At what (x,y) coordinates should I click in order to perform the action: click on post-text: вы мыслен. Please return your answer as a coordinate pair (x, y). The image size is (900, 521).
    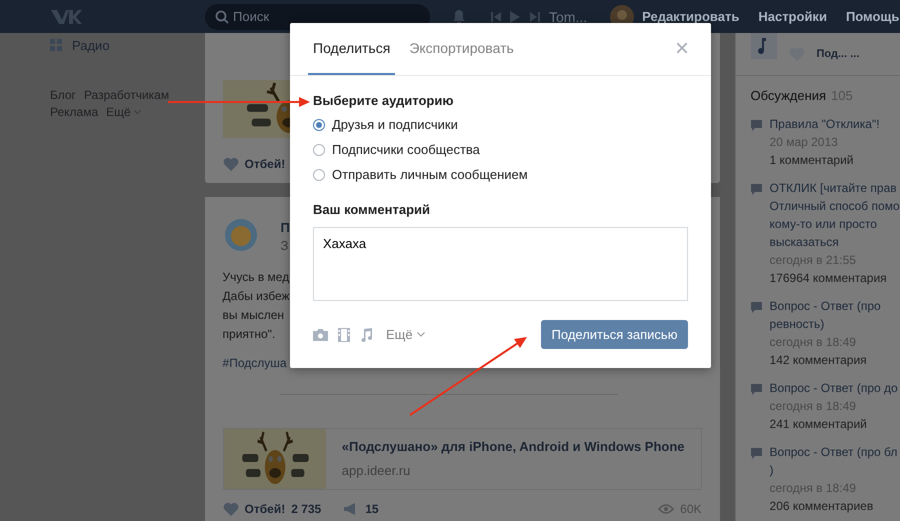
    Looking at the image, I should click on (253, 315).